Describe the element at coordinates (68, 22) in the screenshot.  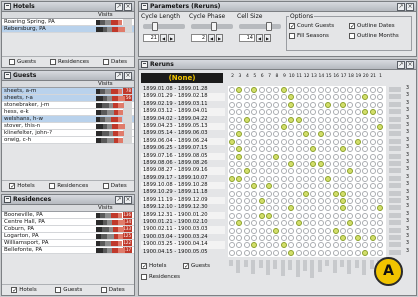
I see `list-item: Roaring Spring, PA` at that location.